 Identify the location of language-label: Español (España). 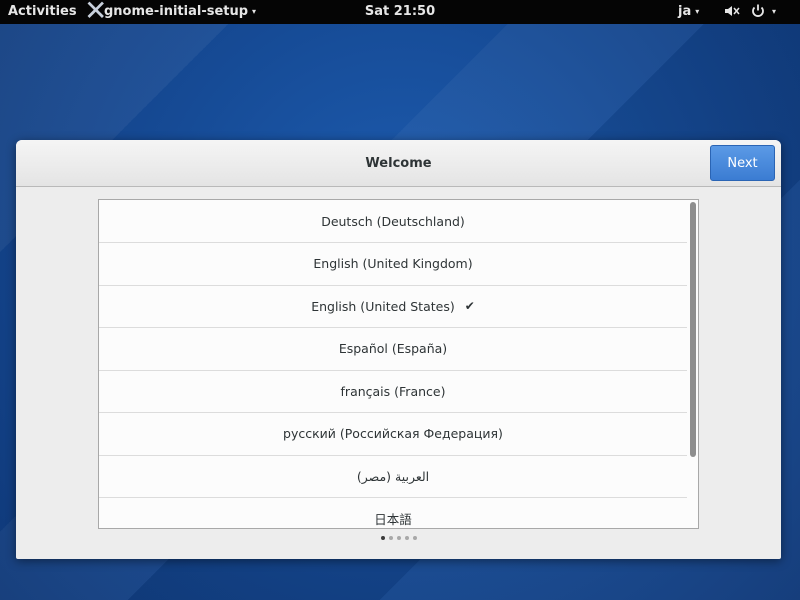
(393, 348).